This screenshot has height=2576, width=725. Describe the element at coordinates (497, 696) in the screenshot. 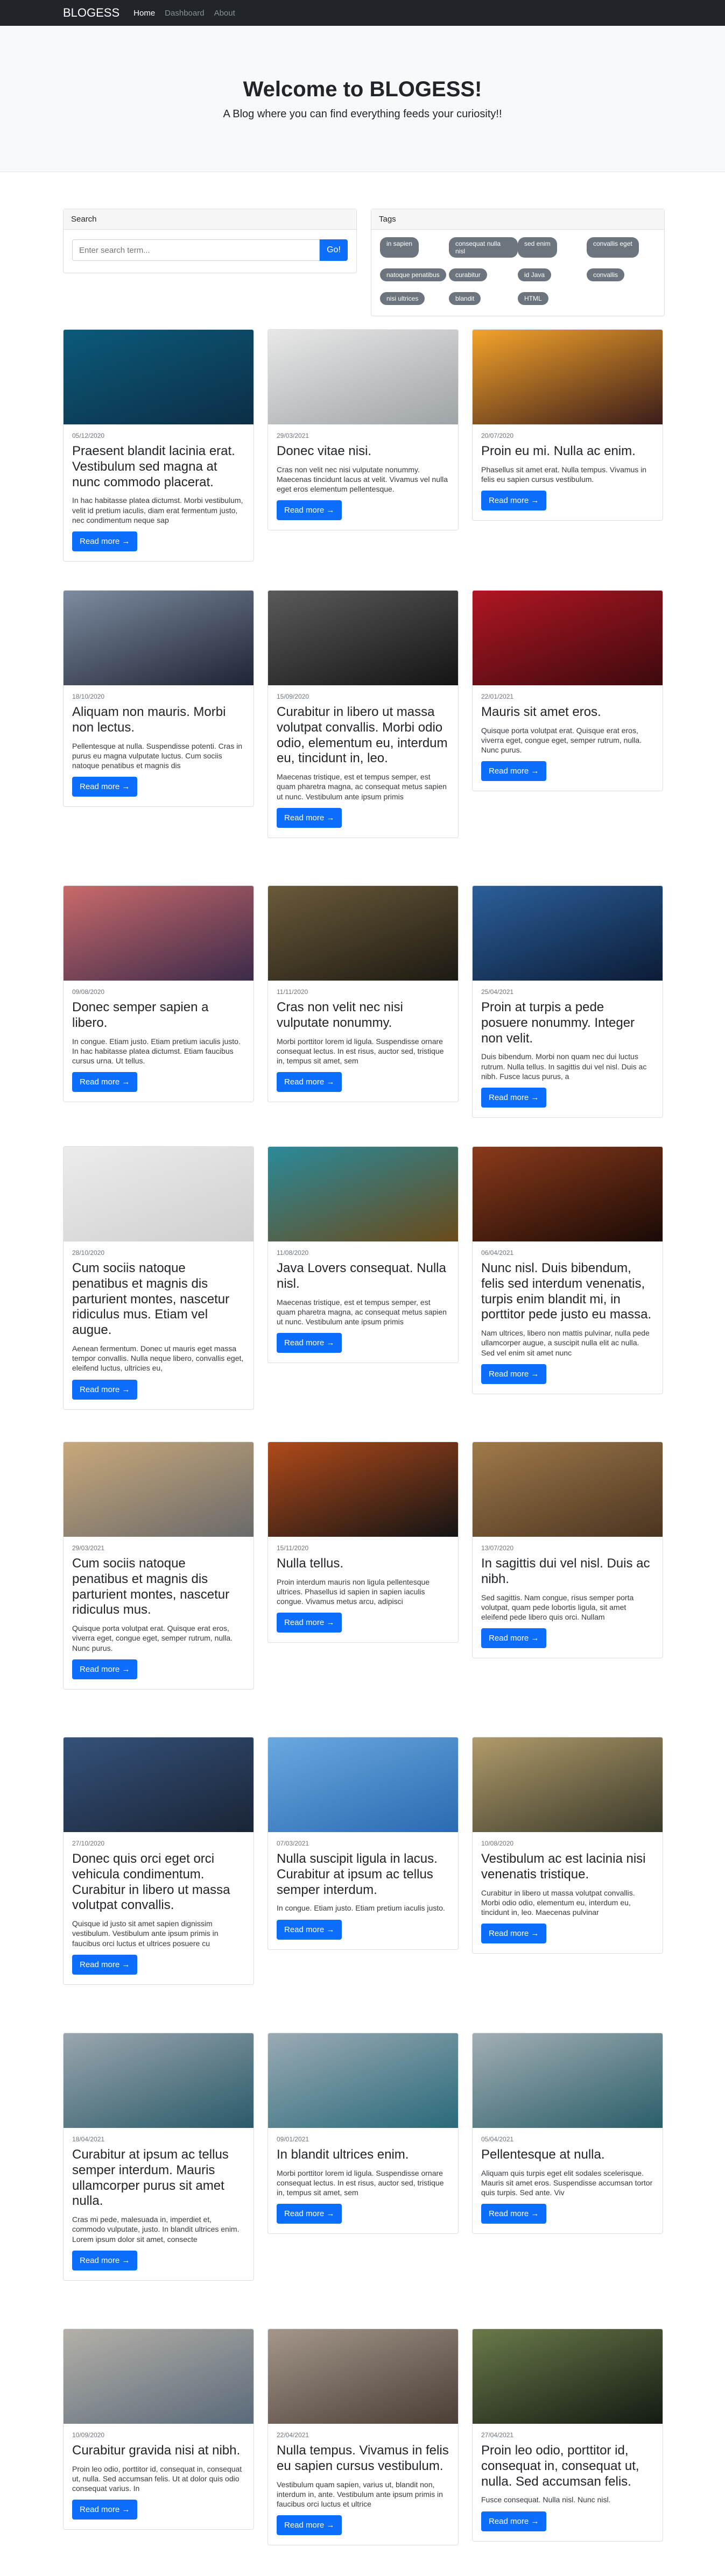

I see `post-date: 22/01/2021` at that location.